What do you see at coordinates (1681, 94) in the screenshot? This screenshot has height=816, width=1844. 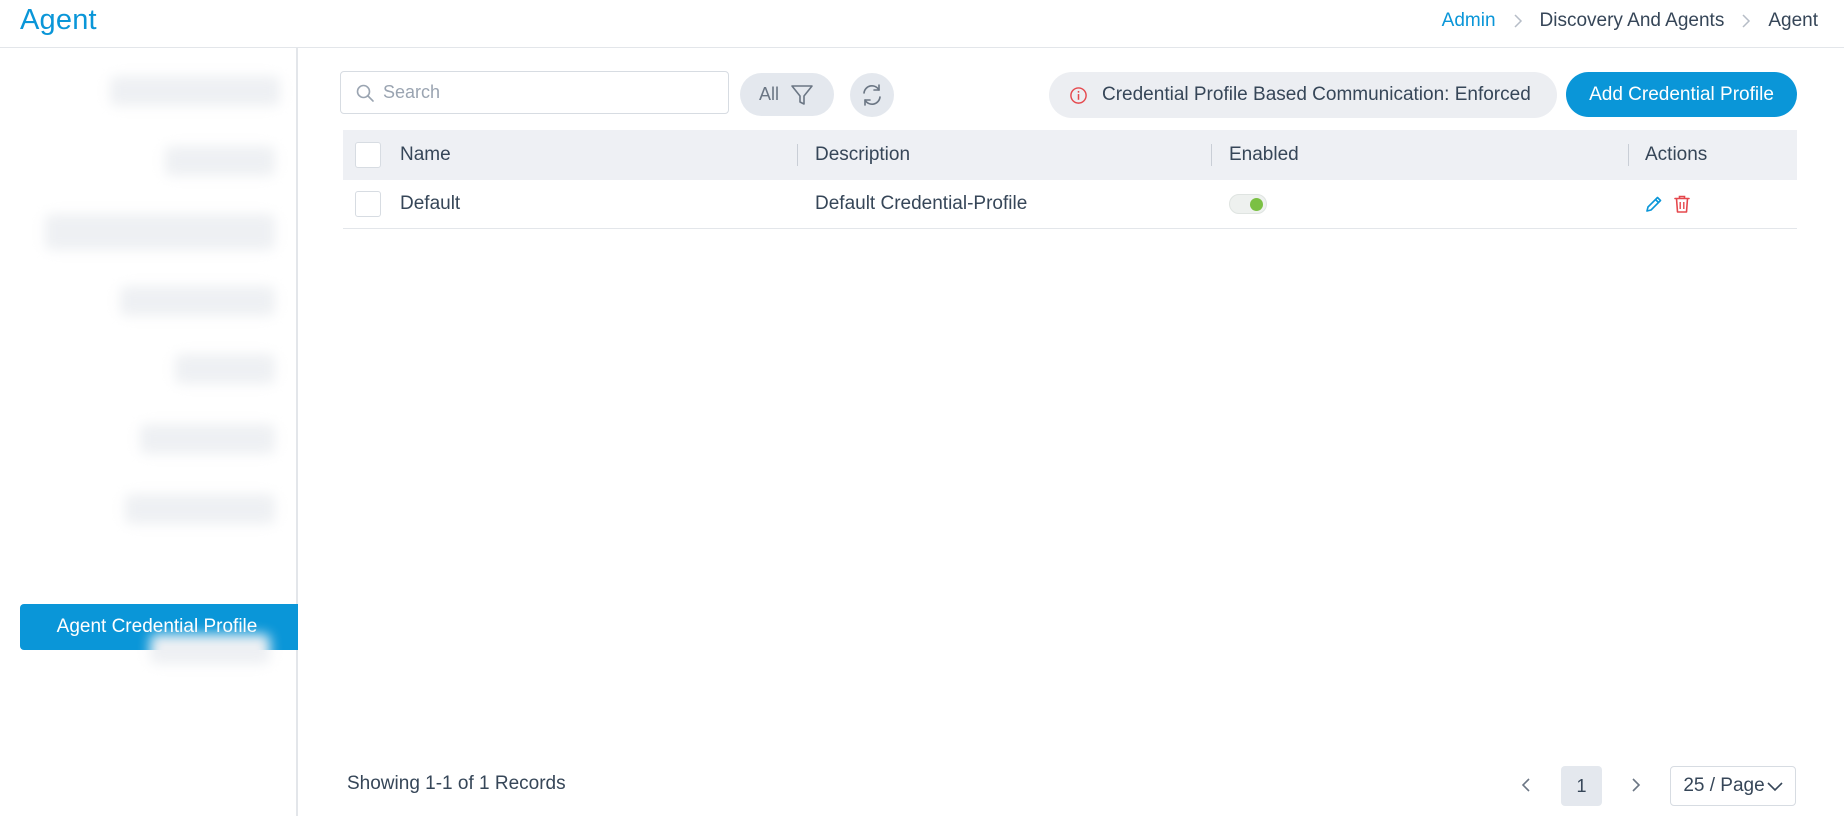 I see `add-credential-profile-button: Add Credential Profile` at bounding box center [1681, 94].